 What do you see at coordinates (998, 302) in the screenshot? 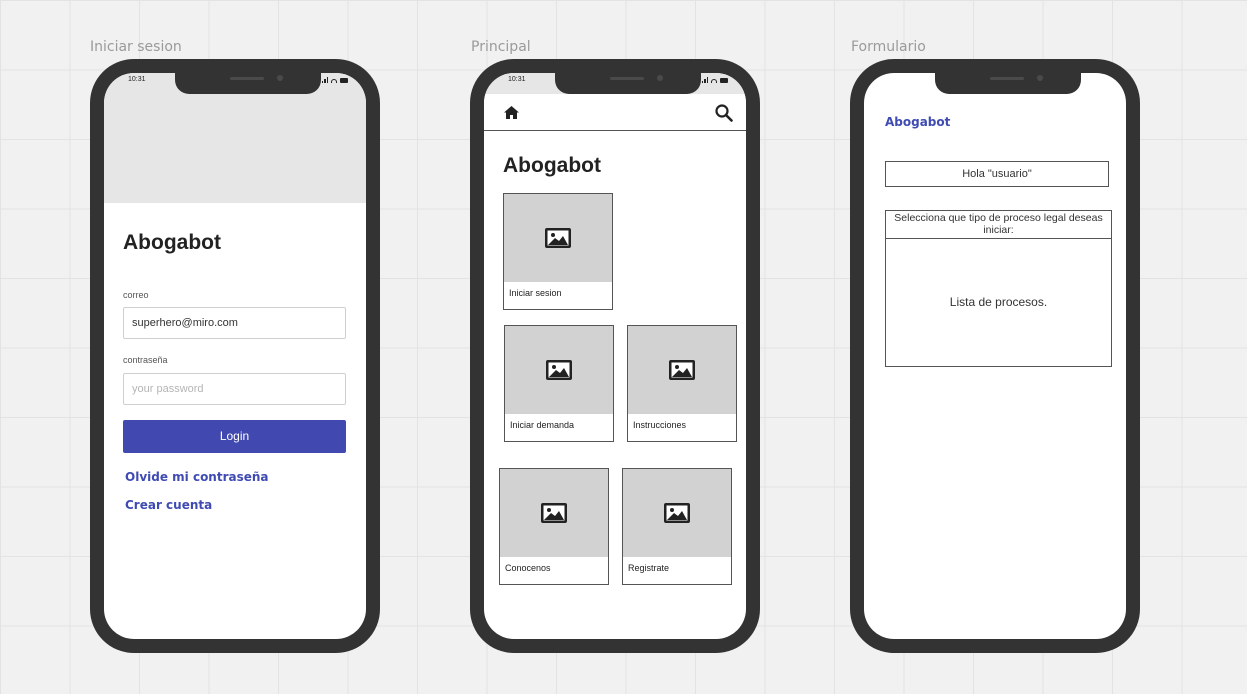
I see `process-list: Lista de procesos.` at bounding box center [998, 302].